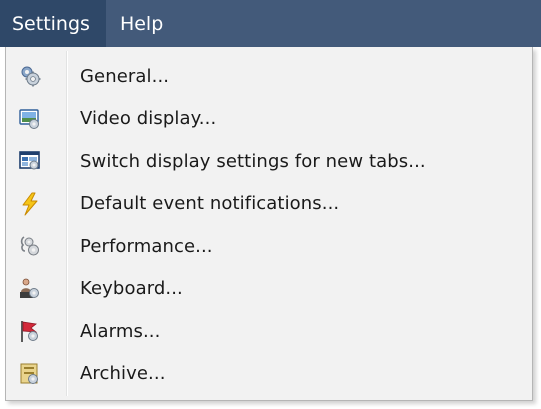 This screenshot has height=409, width=541. I want to click on gears-icon, so click(30, 76).